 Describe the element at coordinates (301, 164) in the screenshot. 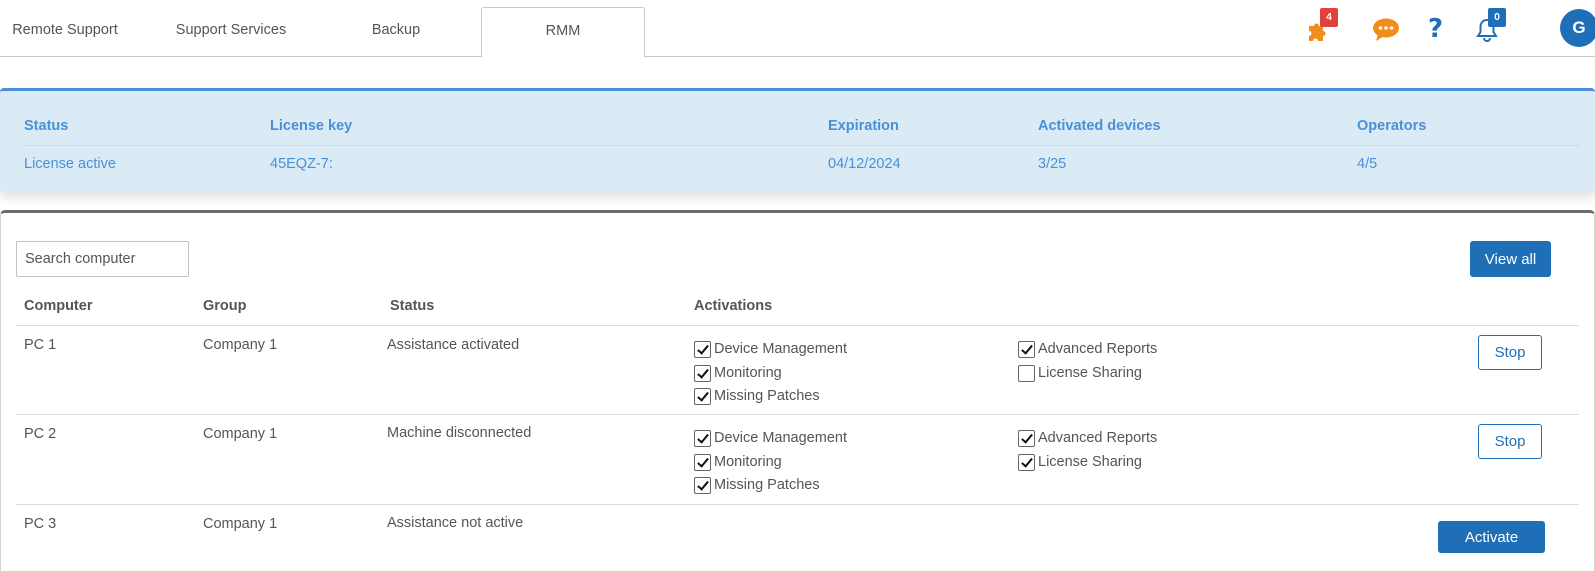

I see `license-key-value: 45EQZ-7:` at that location.